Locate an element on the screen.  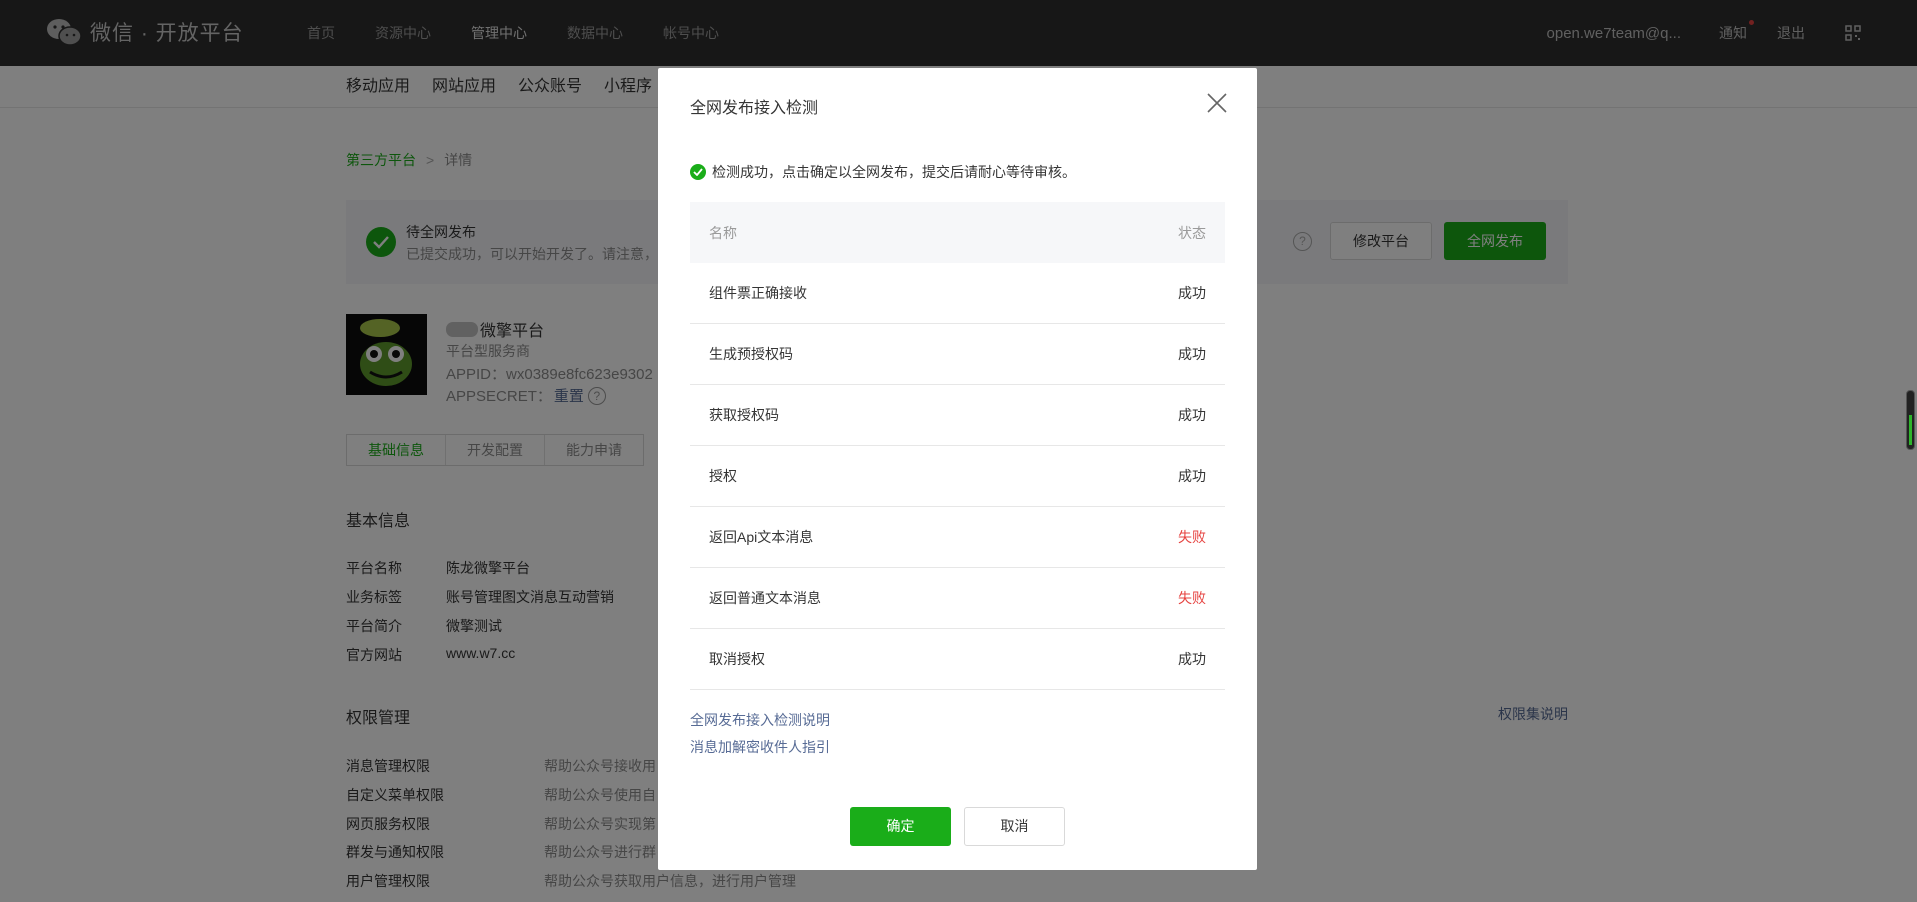
encrypt-guide-link: 消息加解密收件人指引 is located at coordinates (760, 747).